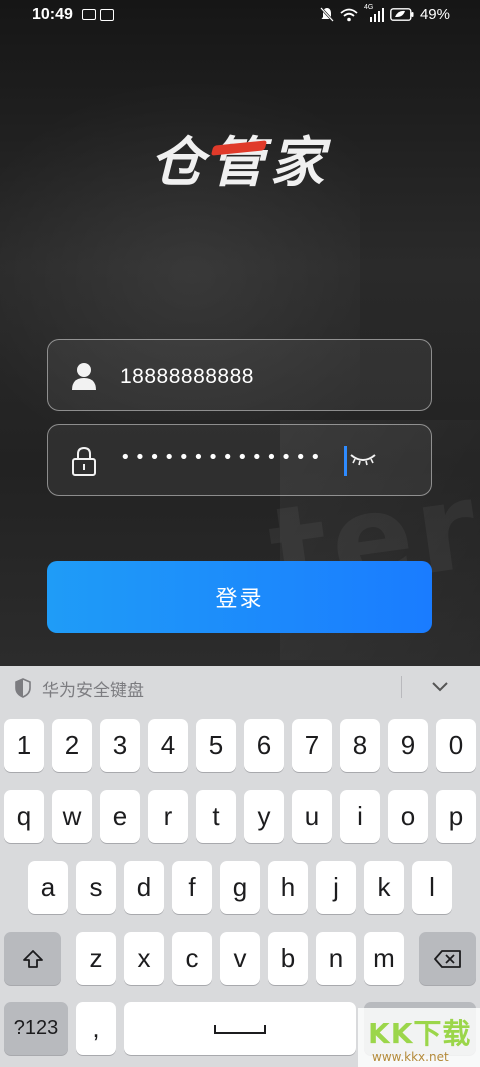  What do you see at coordinates (96, 958) in the screenshot?
I see `key-z: z` at bounding box center [96, 958].